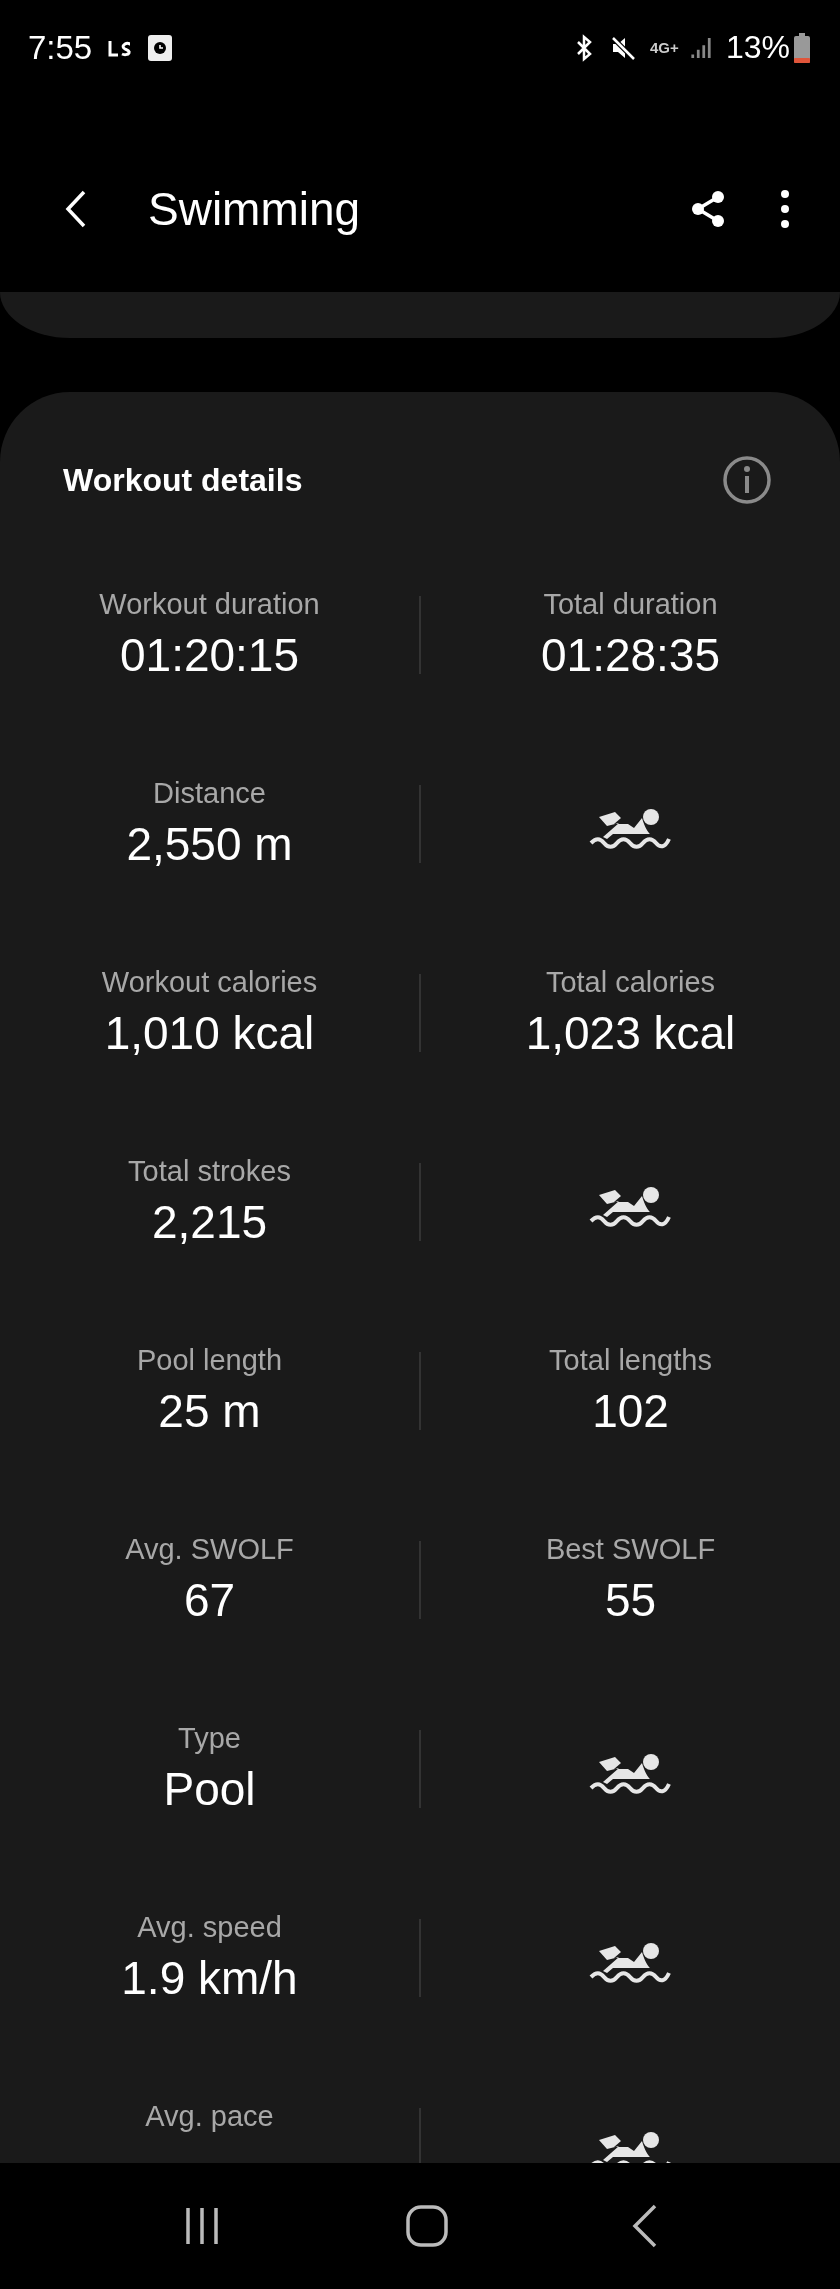  I want to click on stat-value: 25 m, so click(209, 1411).